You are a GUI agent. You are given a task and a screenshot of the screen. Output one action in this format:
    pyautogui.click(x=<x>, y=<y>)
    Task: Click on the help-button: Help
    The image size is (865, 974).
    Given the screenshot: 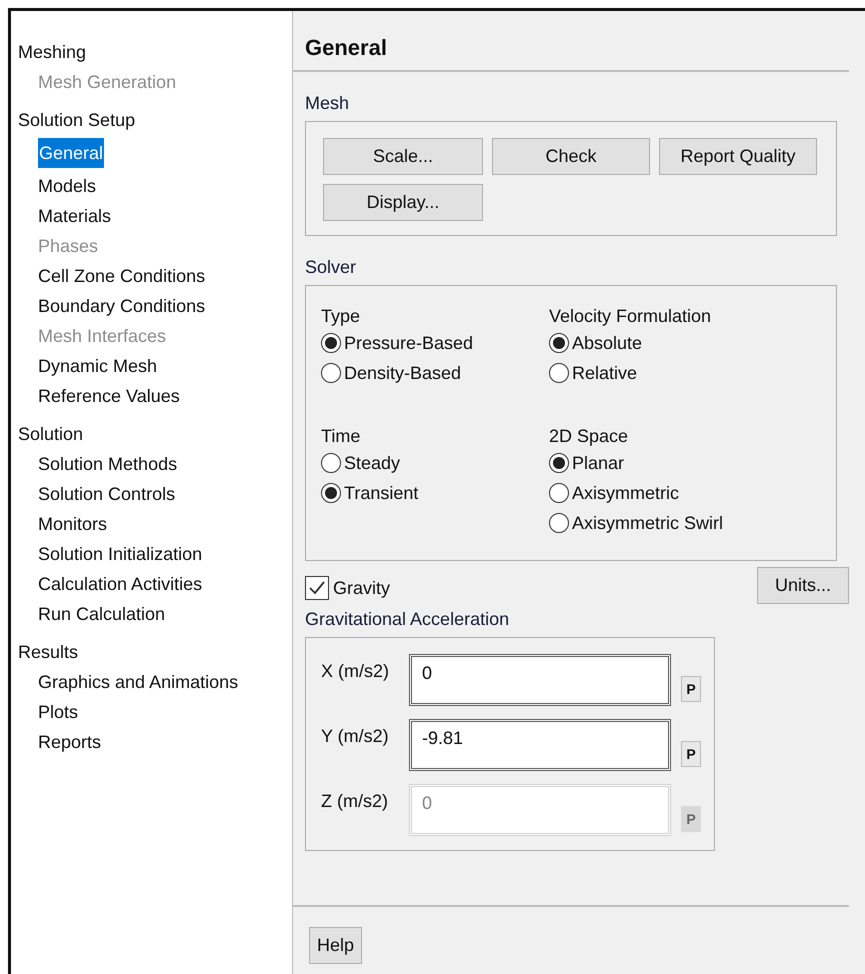 What is the action you would take?
    pyautogui.click(x=335, y=945)
    